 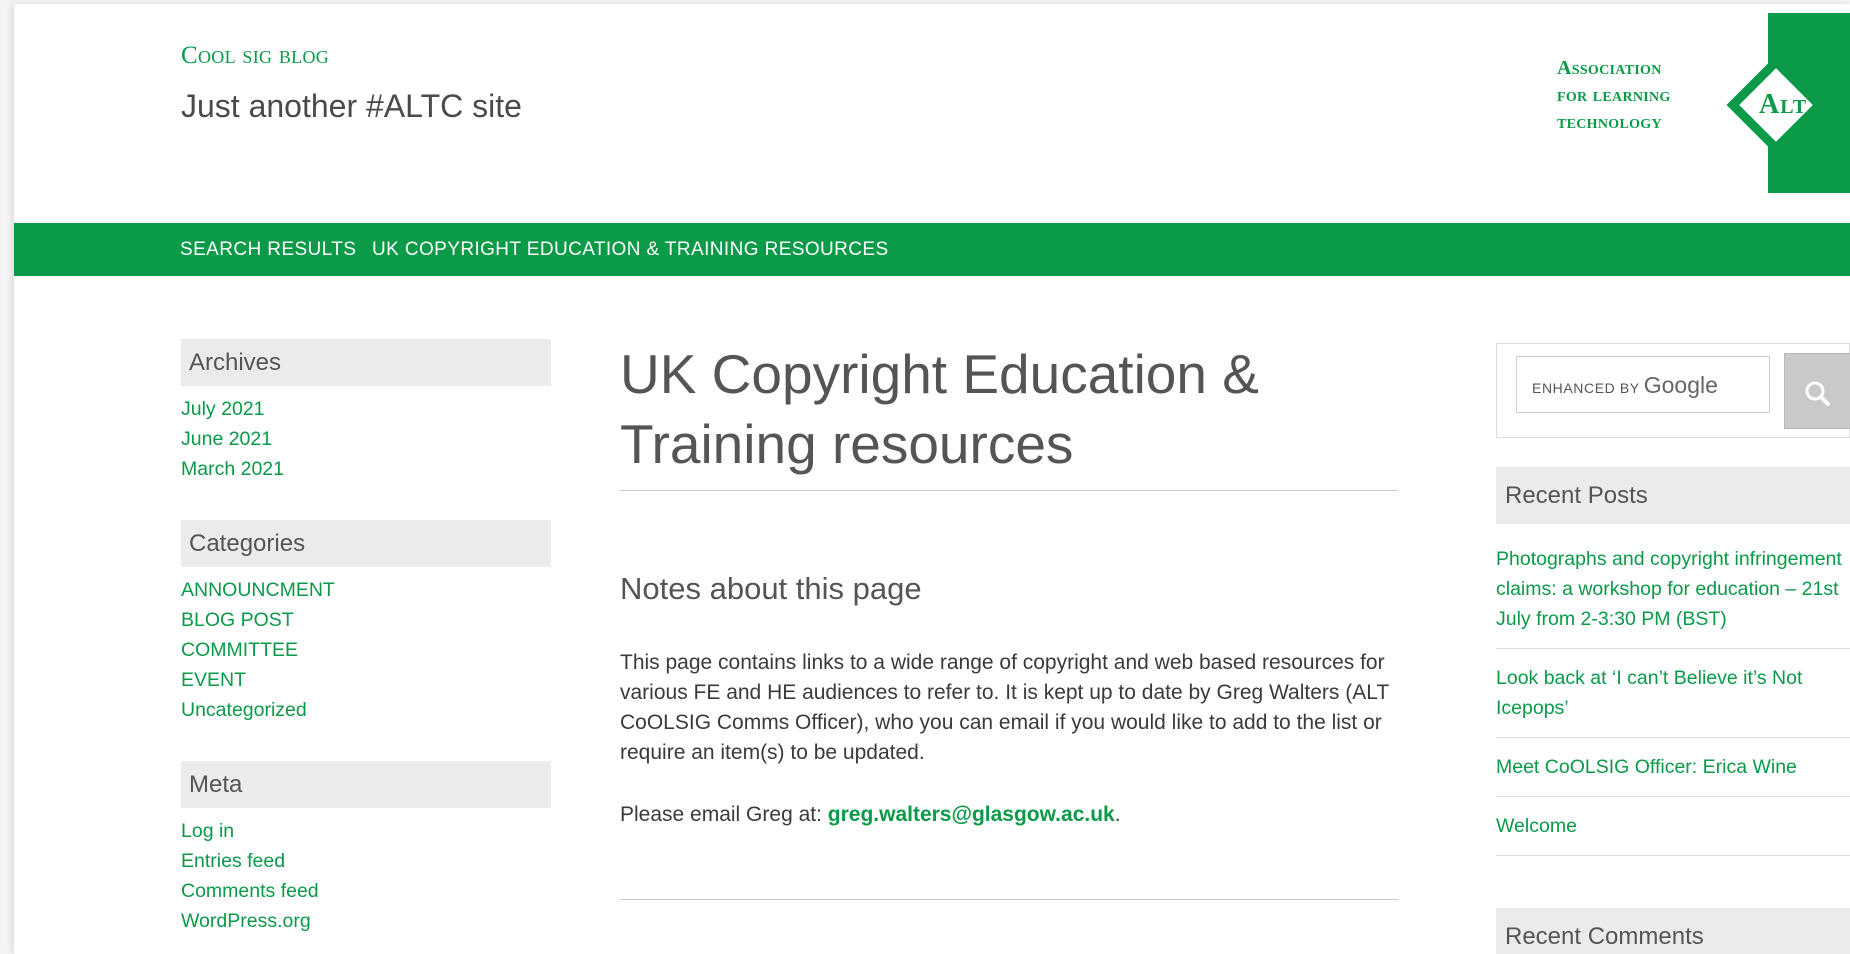 I want to click on search-button, so click(x=1817, y=391).